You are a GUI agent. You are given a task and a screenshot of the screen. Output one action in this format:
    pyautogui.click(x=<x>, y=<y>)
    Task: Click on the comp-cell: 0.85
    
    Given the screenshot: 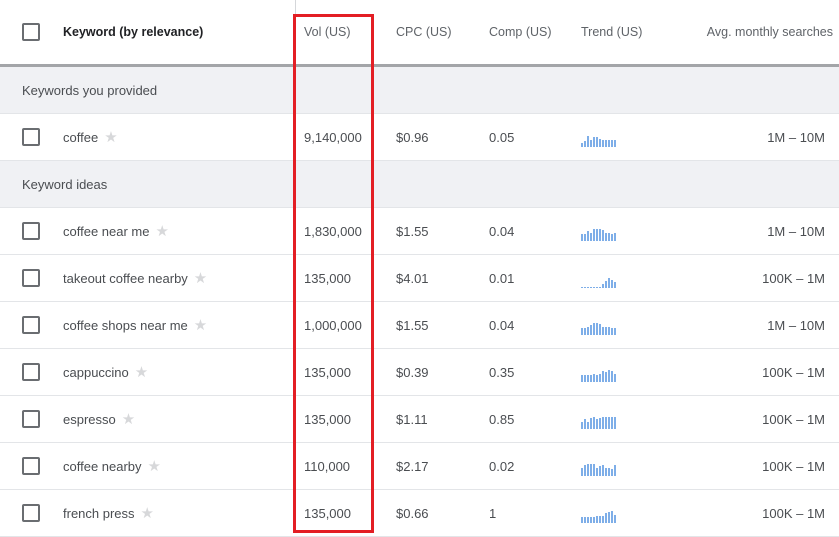 What is the action you would take?
    pyautogui.click(x=502, y=419)
    